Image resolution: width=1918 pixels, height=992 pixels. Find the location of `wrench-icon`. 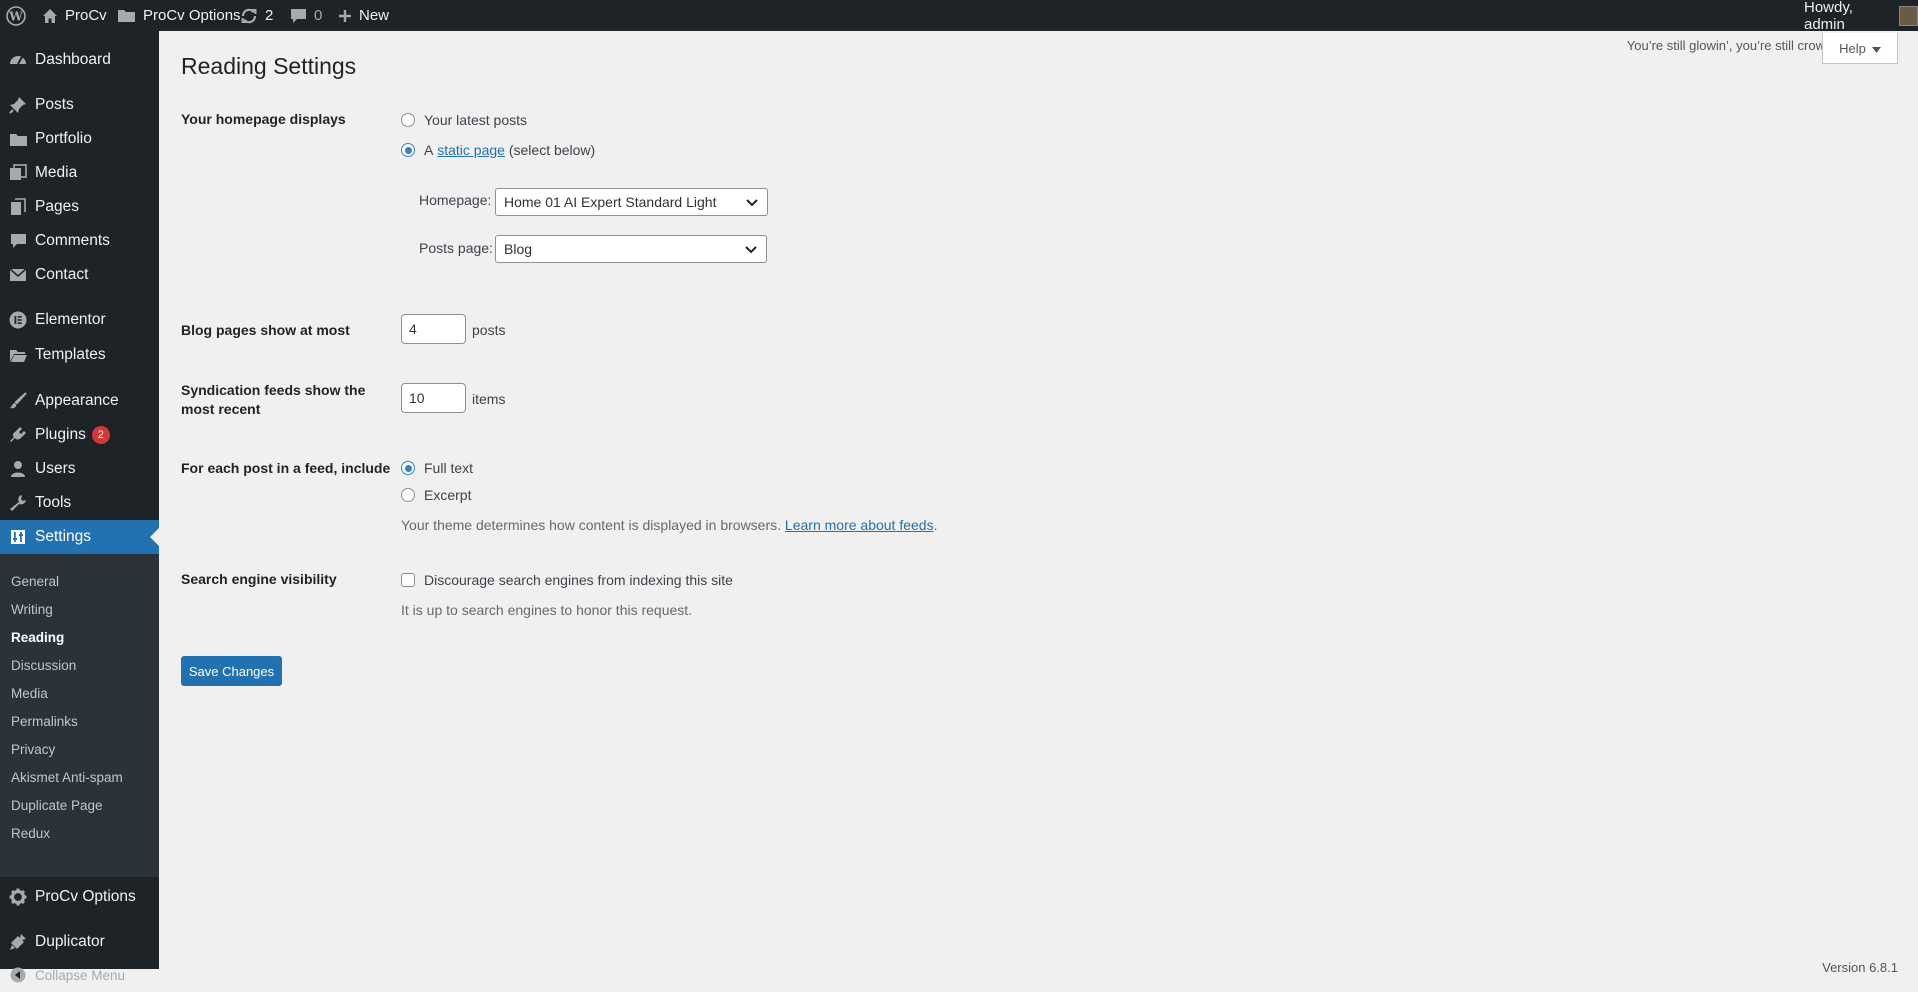

wrench-icon is located at coordinates (18, 503).